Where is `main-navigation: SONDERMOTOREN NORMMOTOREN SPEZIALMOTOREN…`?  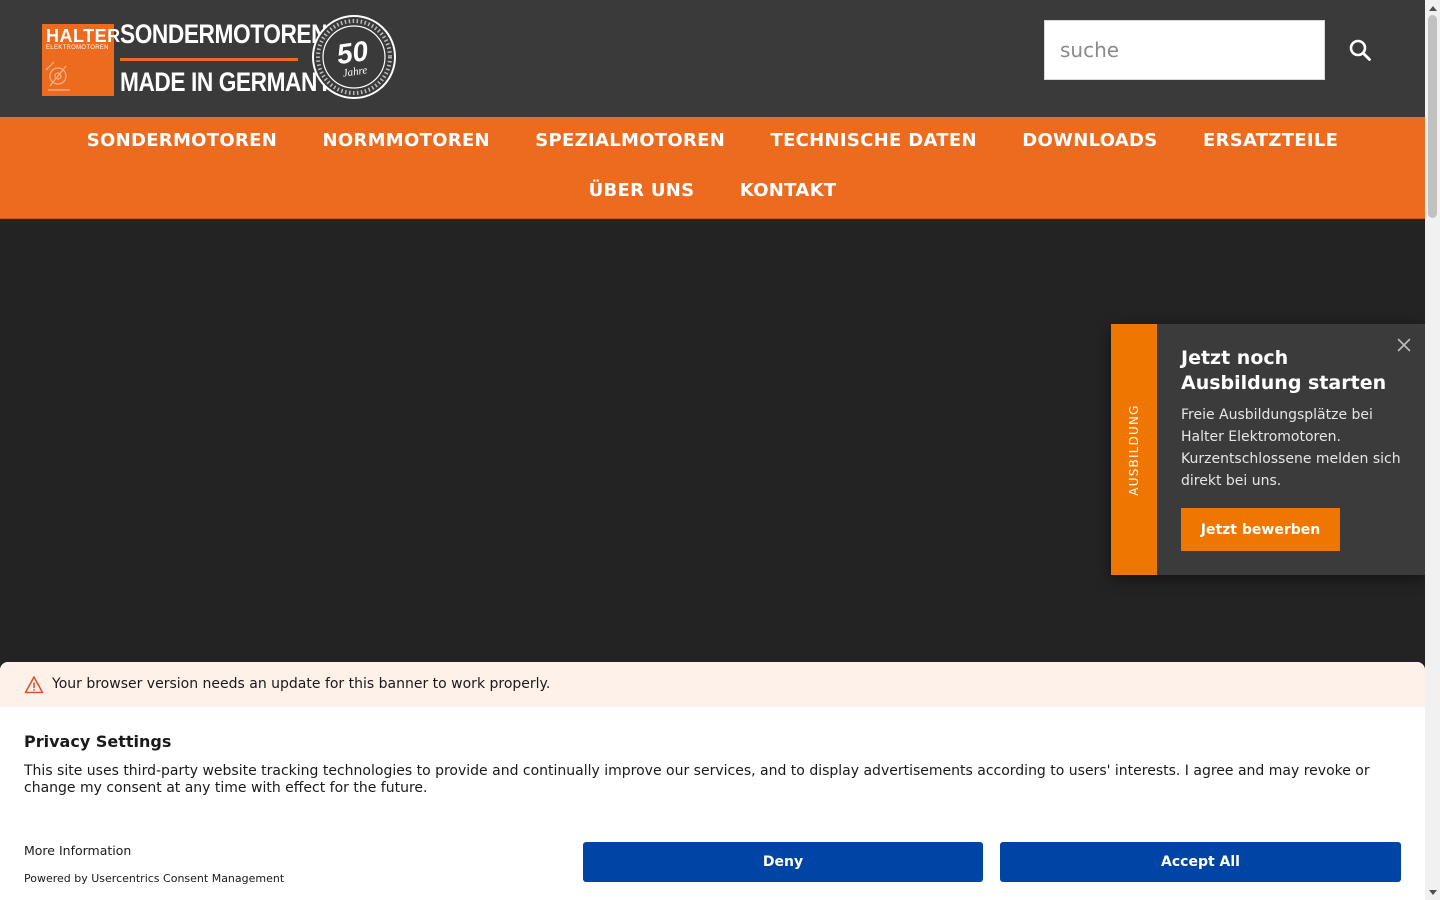
main-navigation: SONDERMOTOREN NORMMOTOREN SPEZIALMOTOREN… is located at coordinates (712, 168).